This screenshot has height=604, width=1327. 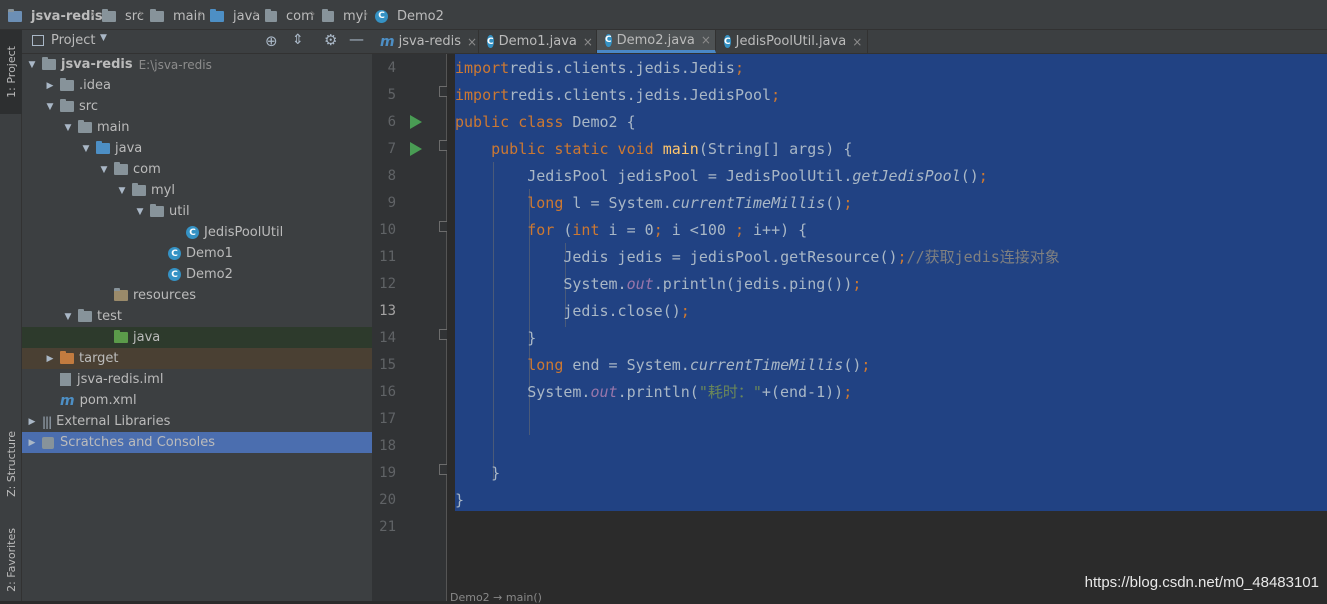 What do you see at coordinates (121, 294) in the screenshot?
I see `resources-folder-icon` at bounding box center [121, 294].